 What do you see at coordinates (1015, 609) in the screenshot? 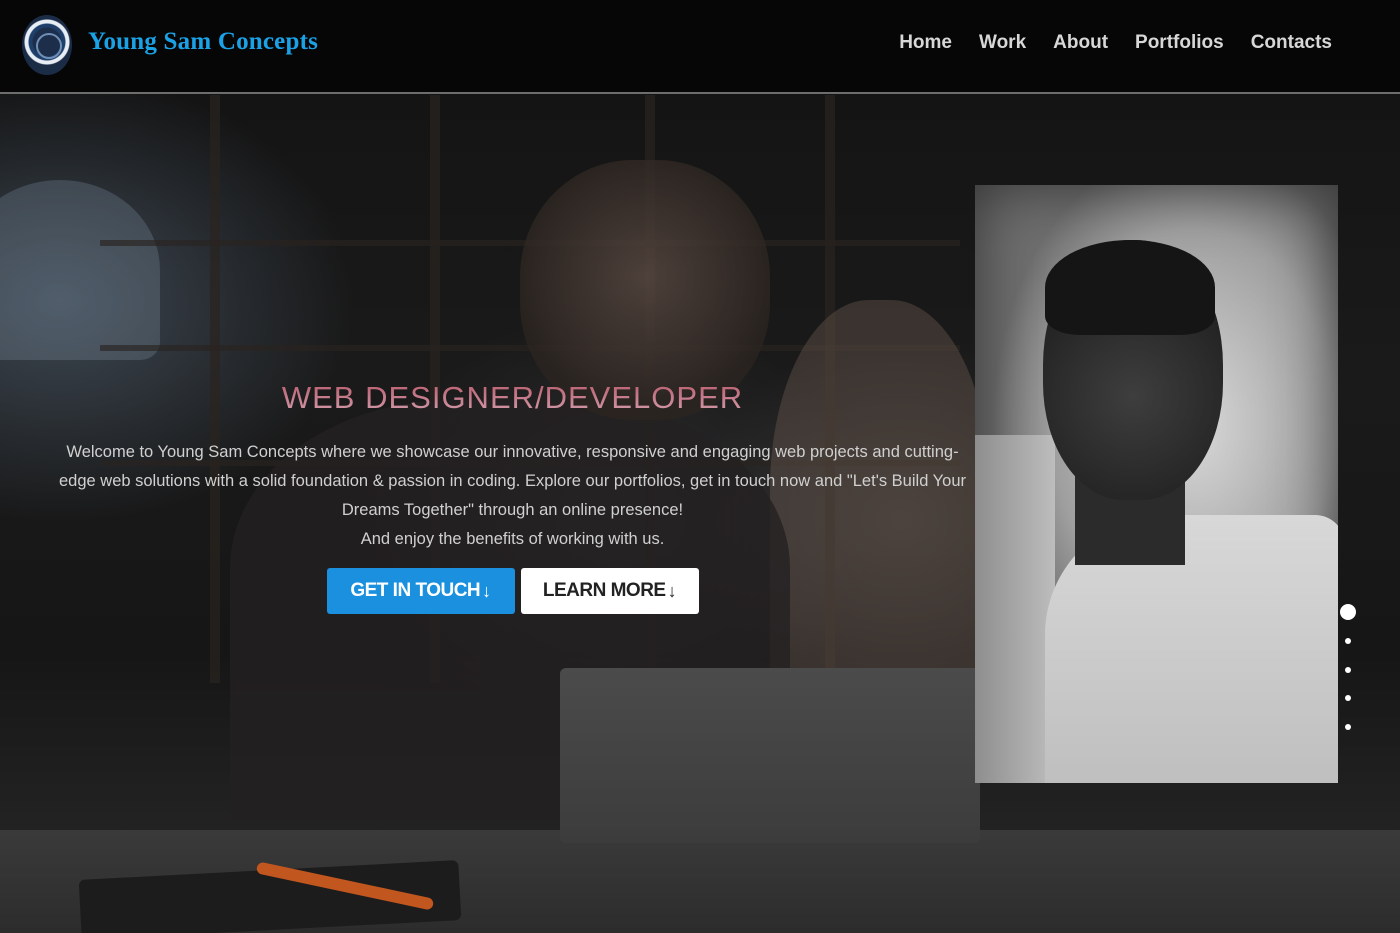
I see `portrait-background-wall` at bounding box center [1015, 609].